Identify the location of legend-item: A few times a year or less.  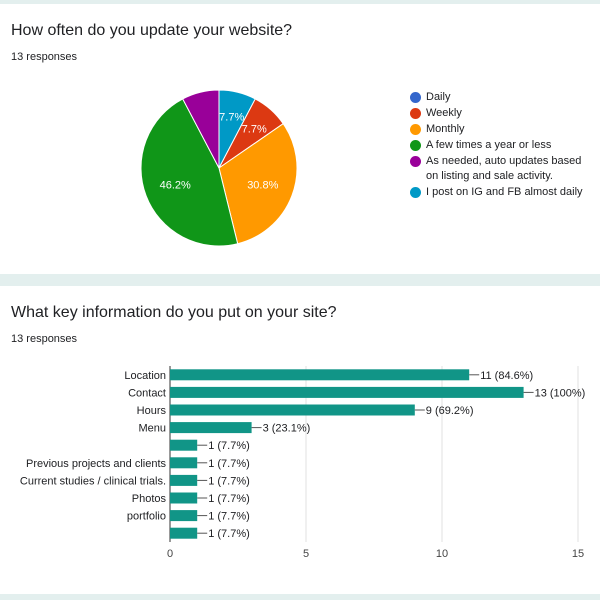
(503, 145).